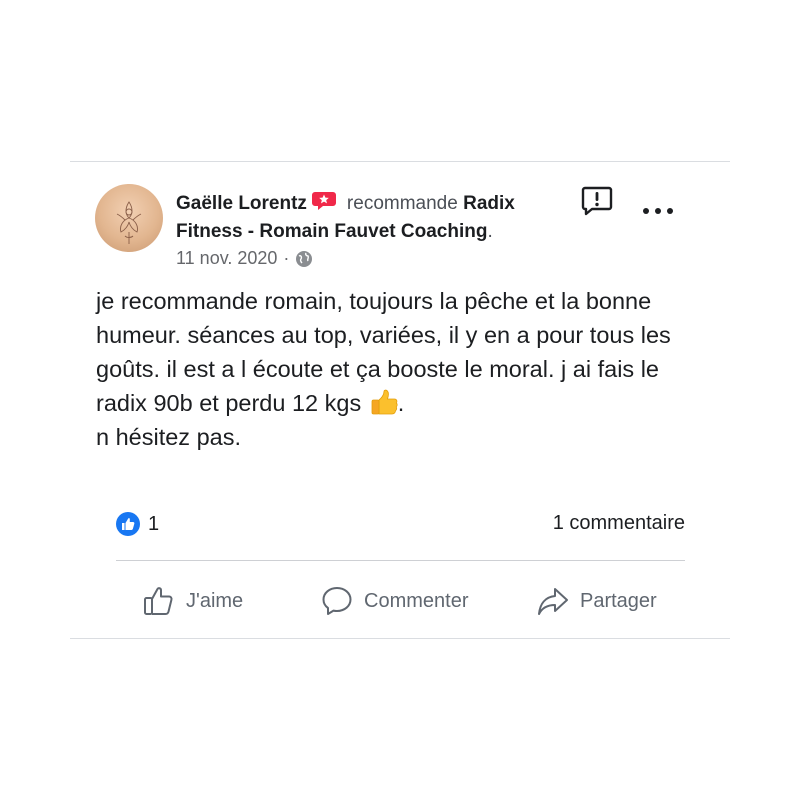 This screenshot has height=800, width=800. I want to click on post-date: 11 nov. 2020, so click(226, 258).